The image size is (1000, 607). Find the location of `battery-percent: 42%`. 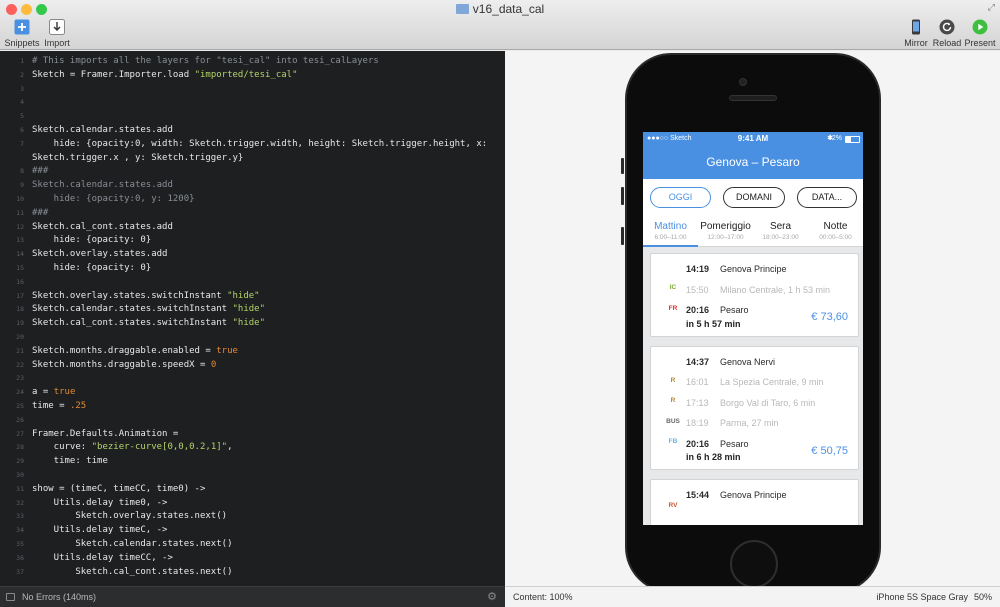

battery-percent: 42% is located at coordinates (834, 138).